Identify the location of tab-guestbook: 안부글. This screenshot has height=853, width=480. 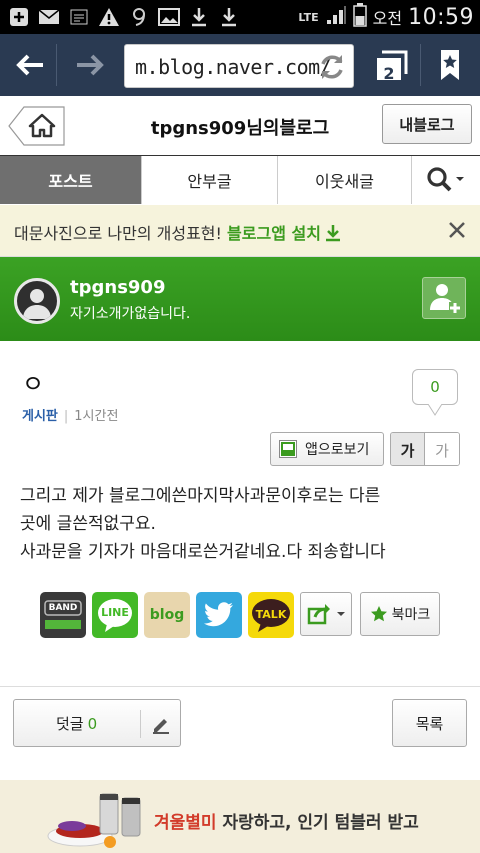
(210, 180).